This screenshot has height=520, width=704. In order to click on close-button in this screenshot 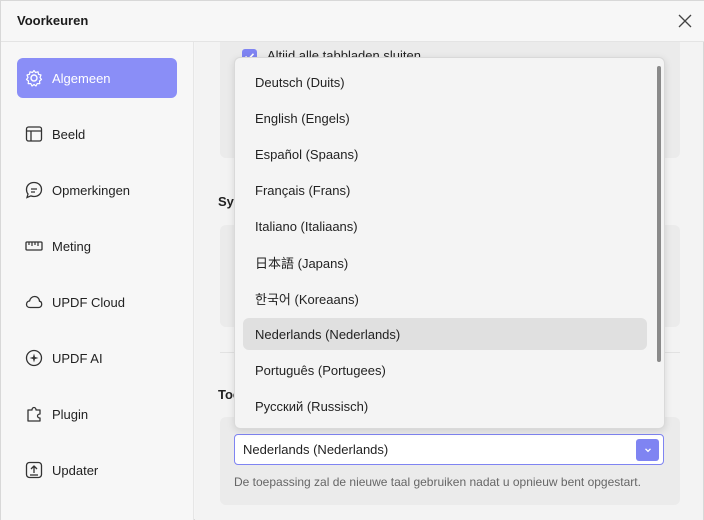, I will do `click(685, 21)`.